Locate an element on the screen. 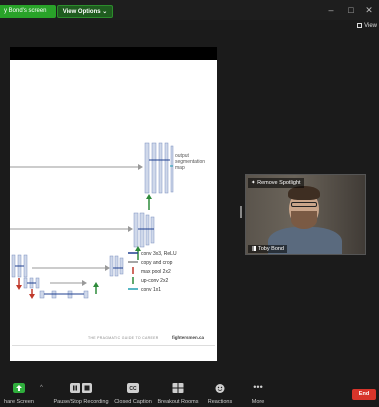 The height and width of the screenshot is (407, 379). view-button-label: View is located at coordinates (370, 26).